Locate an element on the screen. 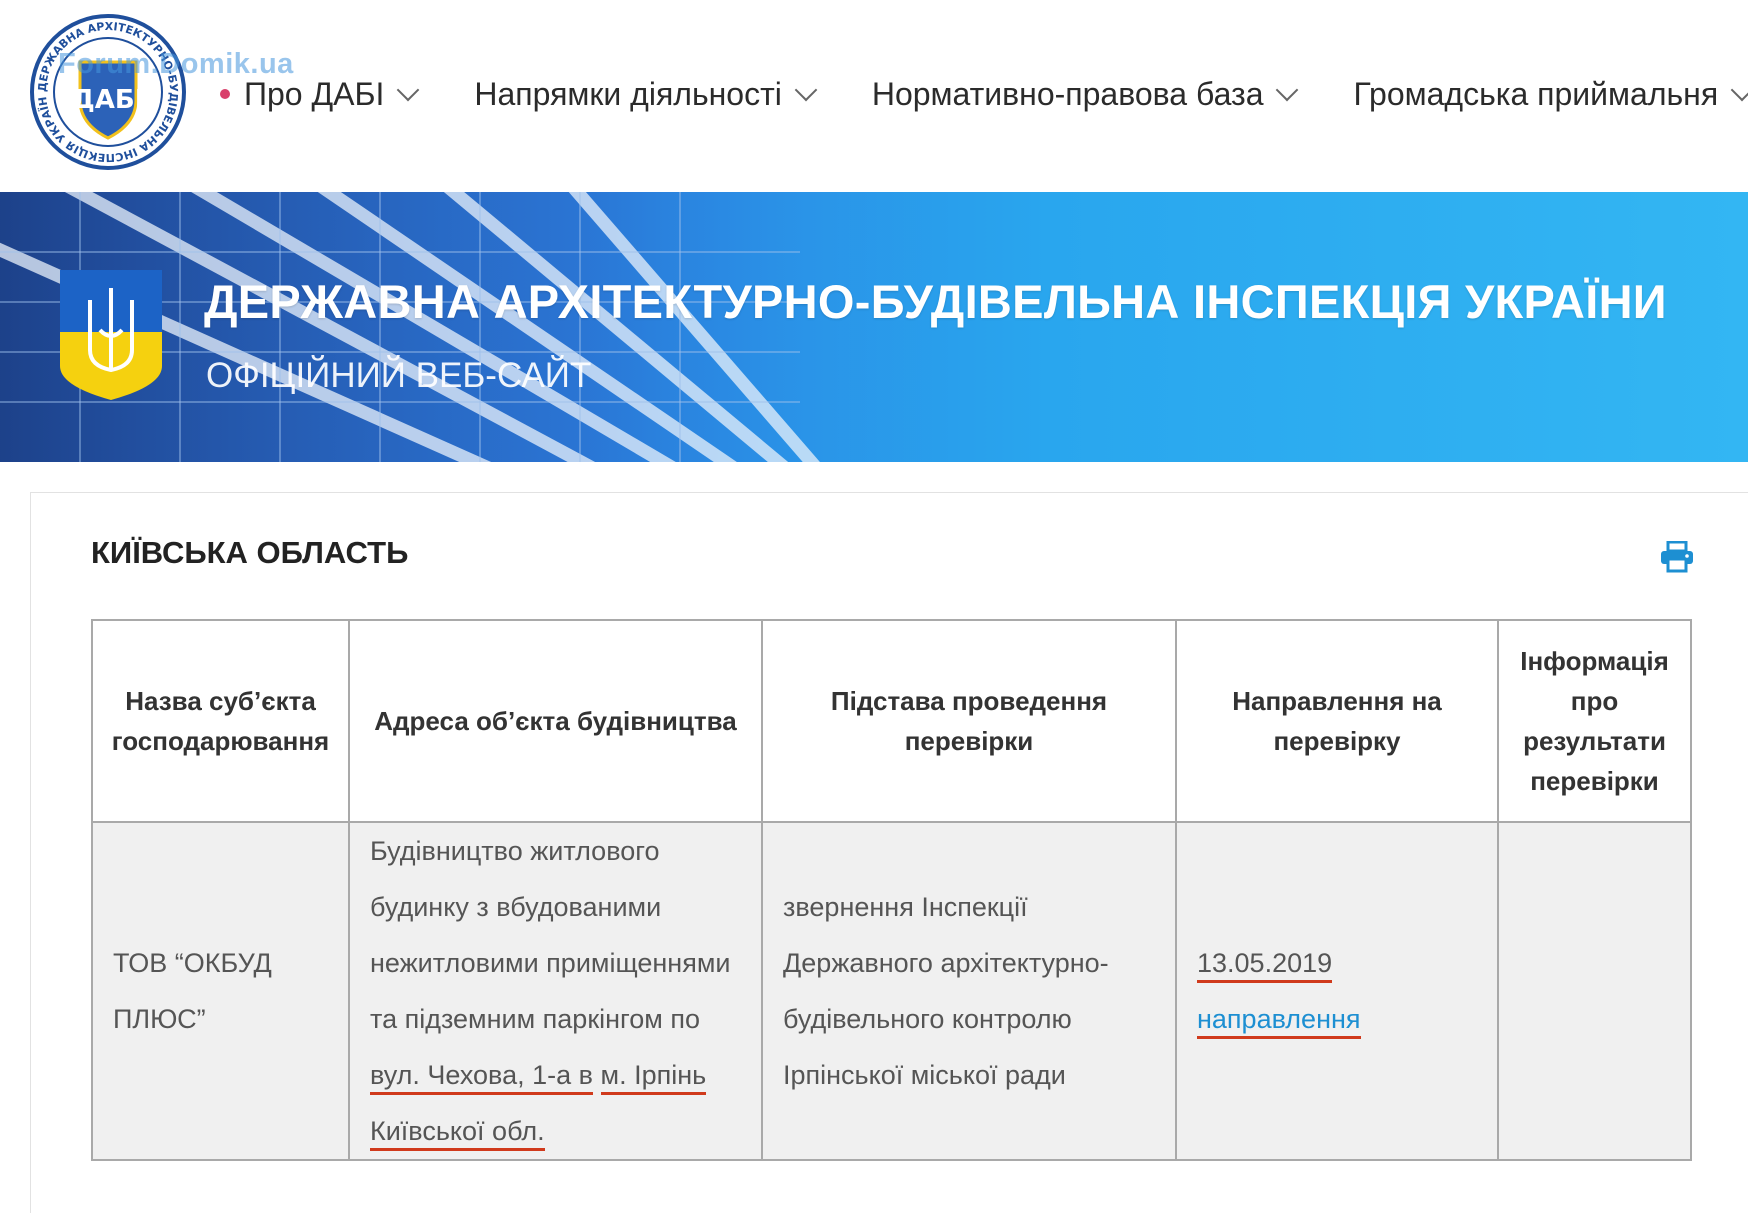  referral-highlight: 13.05.2019 направлення is located at coordinates (1279, 993).